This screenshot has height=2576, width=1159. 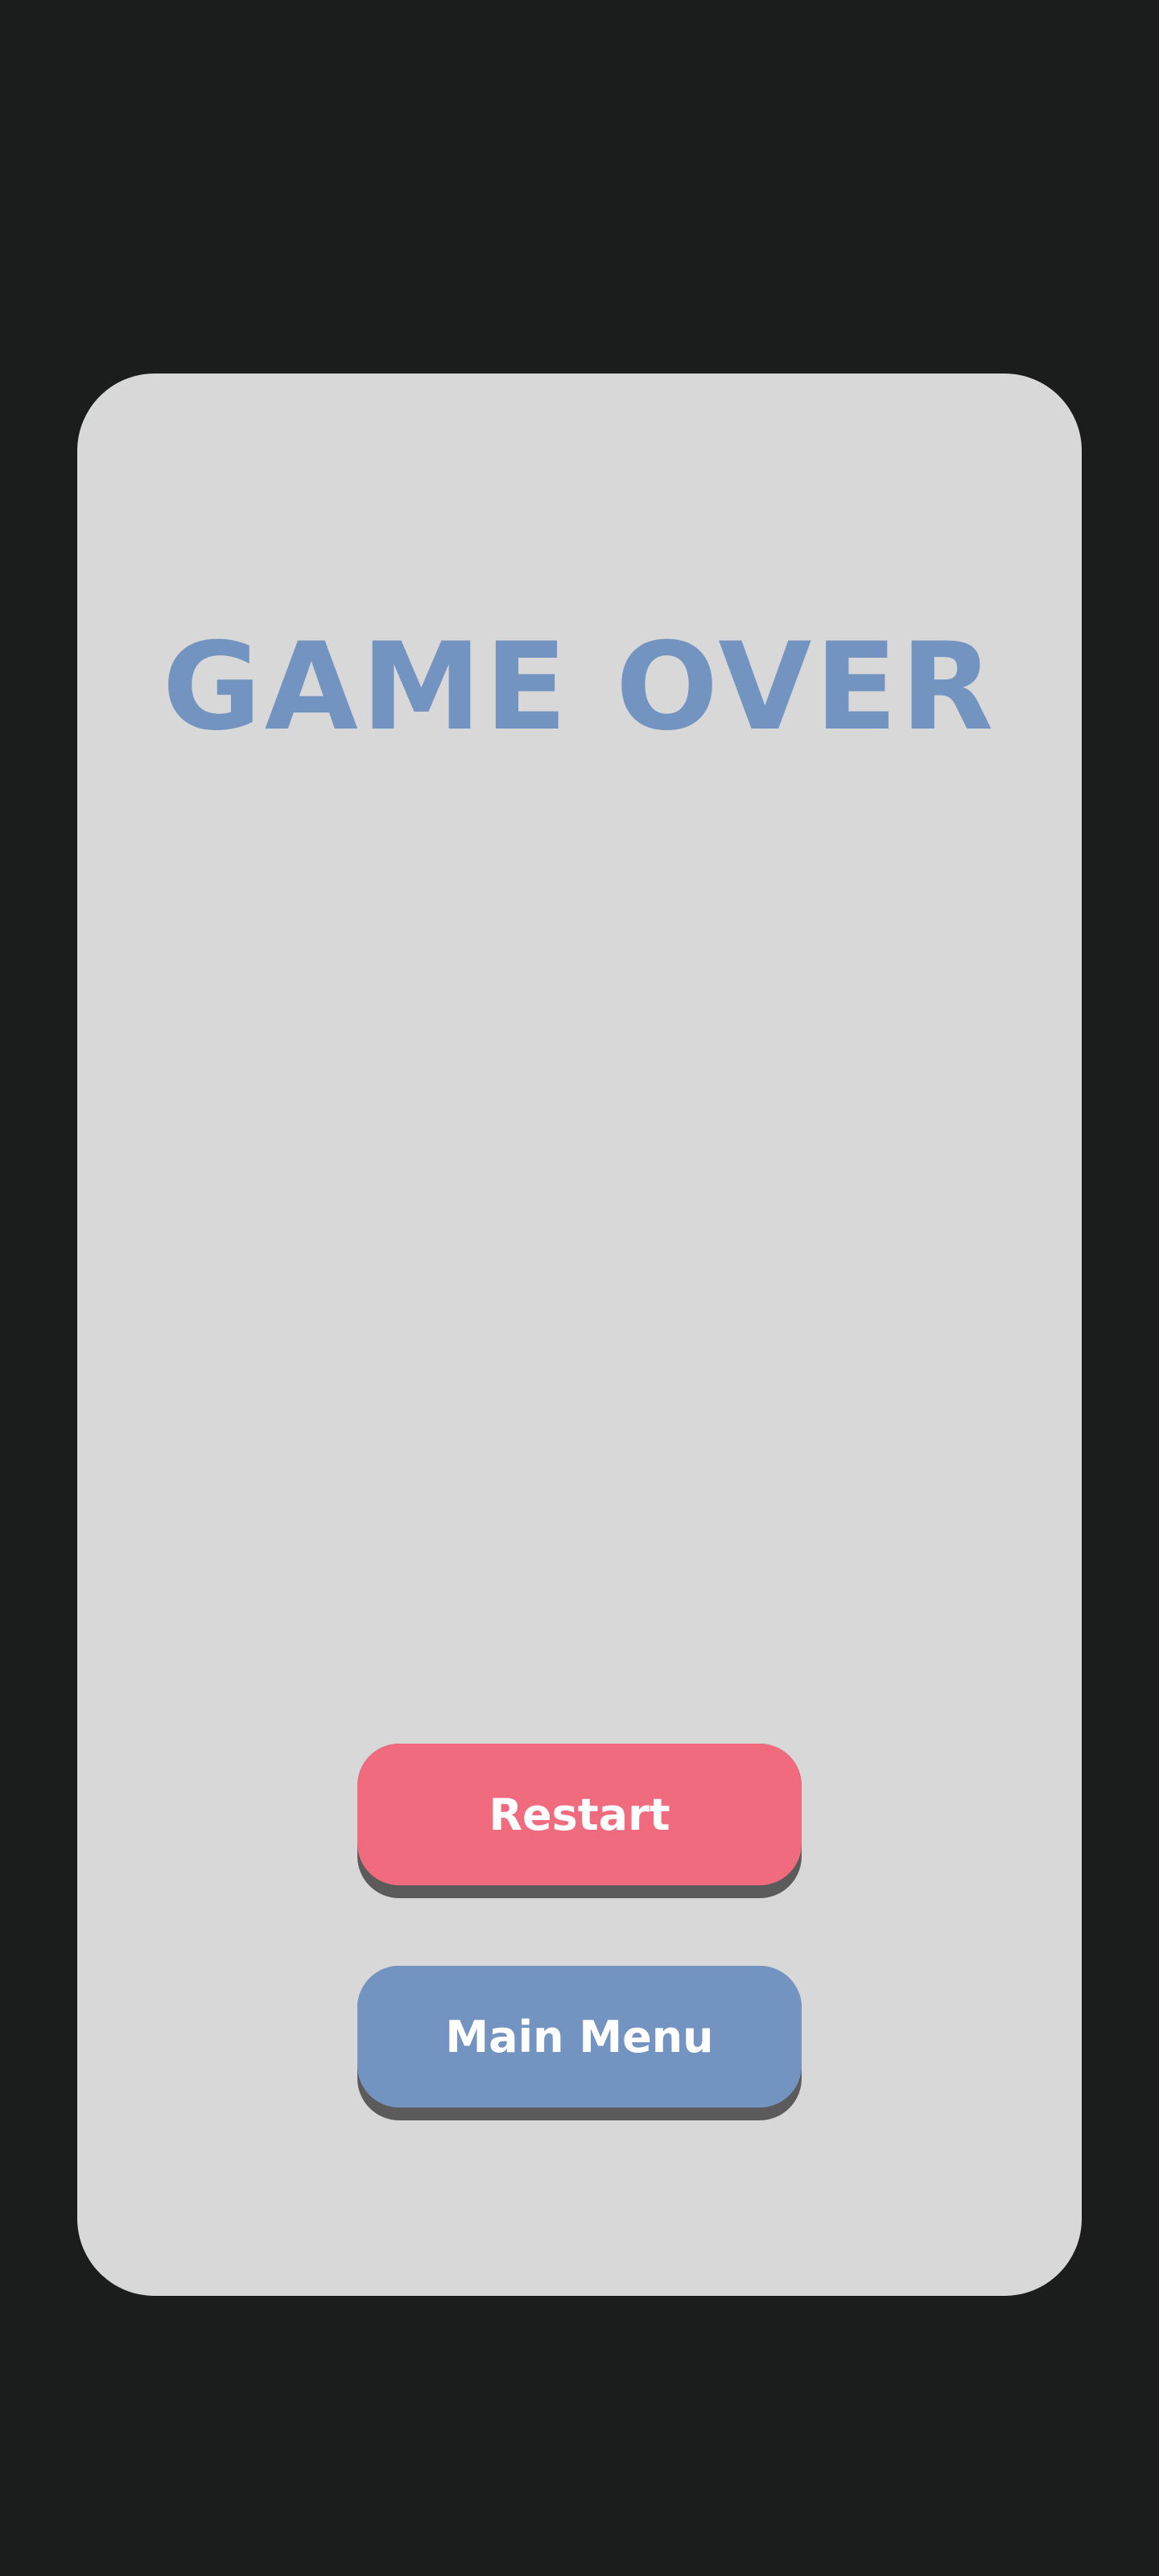 I want to click on restart-button: Restart, so click(x=579, y=1814).